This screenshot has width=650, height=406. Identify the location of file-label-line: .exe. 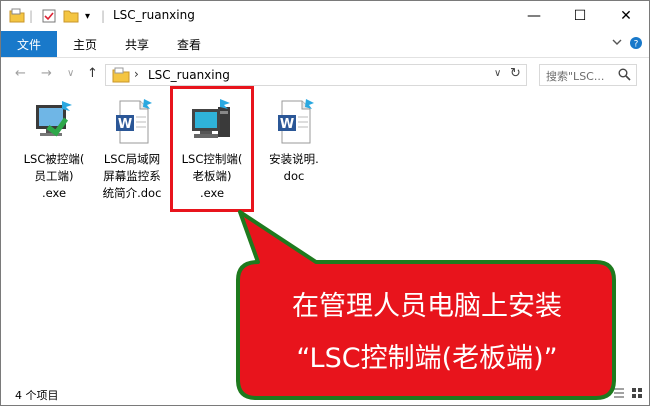
(54, 193).